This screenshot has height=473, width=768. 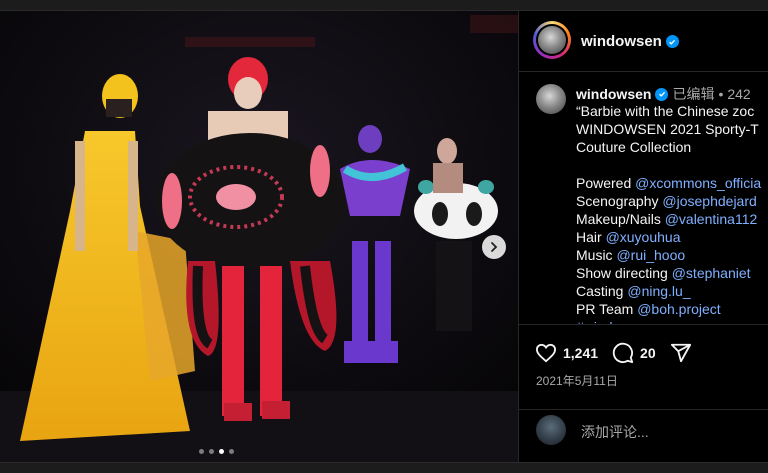 I want to click on caption-text: WINDOWSEN 2021 Sporty-T, so click(x=667, y=129).